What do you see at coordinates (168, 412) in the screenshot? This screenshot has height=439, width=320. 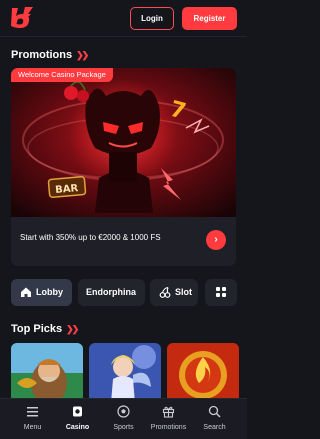 I see `gift-icon` at bounding box center [168, 412].